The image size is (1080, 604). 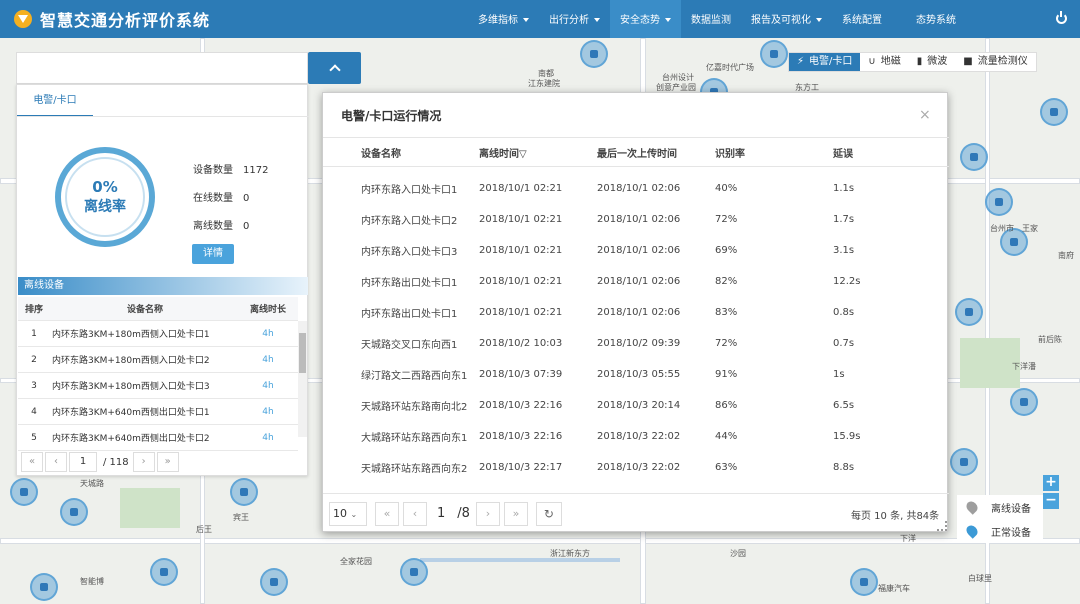 What do you see at coordinates (105, 187) in the screenshot?
I see `gauge-value: 0%` at bounding box center [105, 187].